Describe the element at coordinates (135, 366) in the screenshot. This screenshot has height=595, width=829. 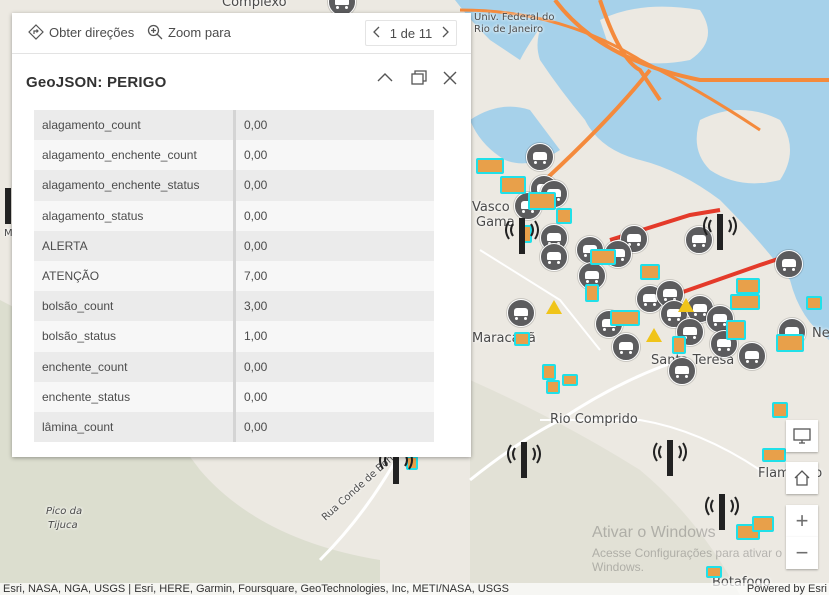
I see `attribute-key: enchente_count` at that location.